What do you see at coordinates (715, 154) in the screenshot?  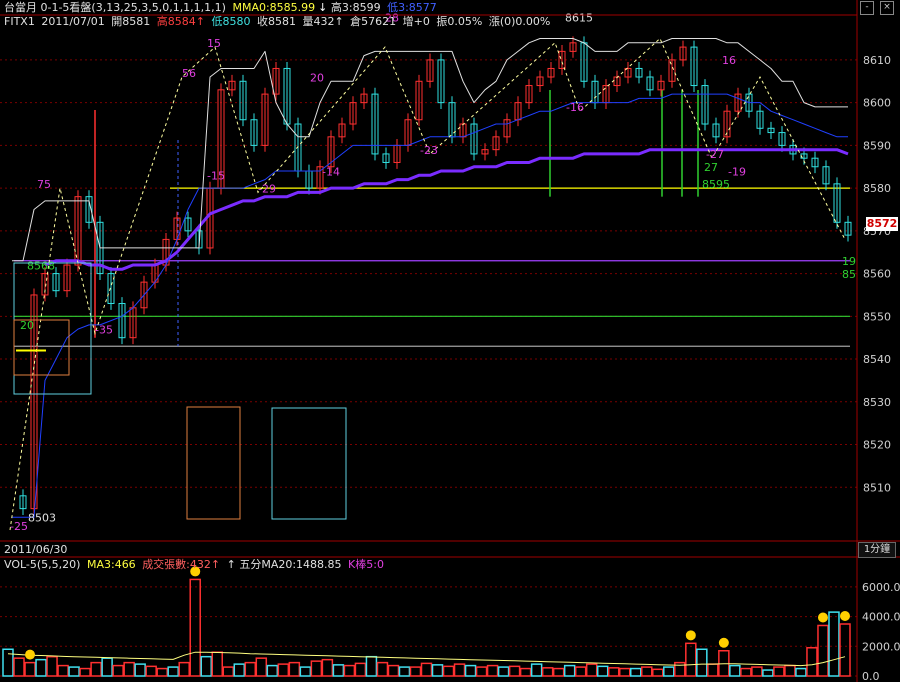 I see `annotation-label: -27` at bounding box center [715, 154].